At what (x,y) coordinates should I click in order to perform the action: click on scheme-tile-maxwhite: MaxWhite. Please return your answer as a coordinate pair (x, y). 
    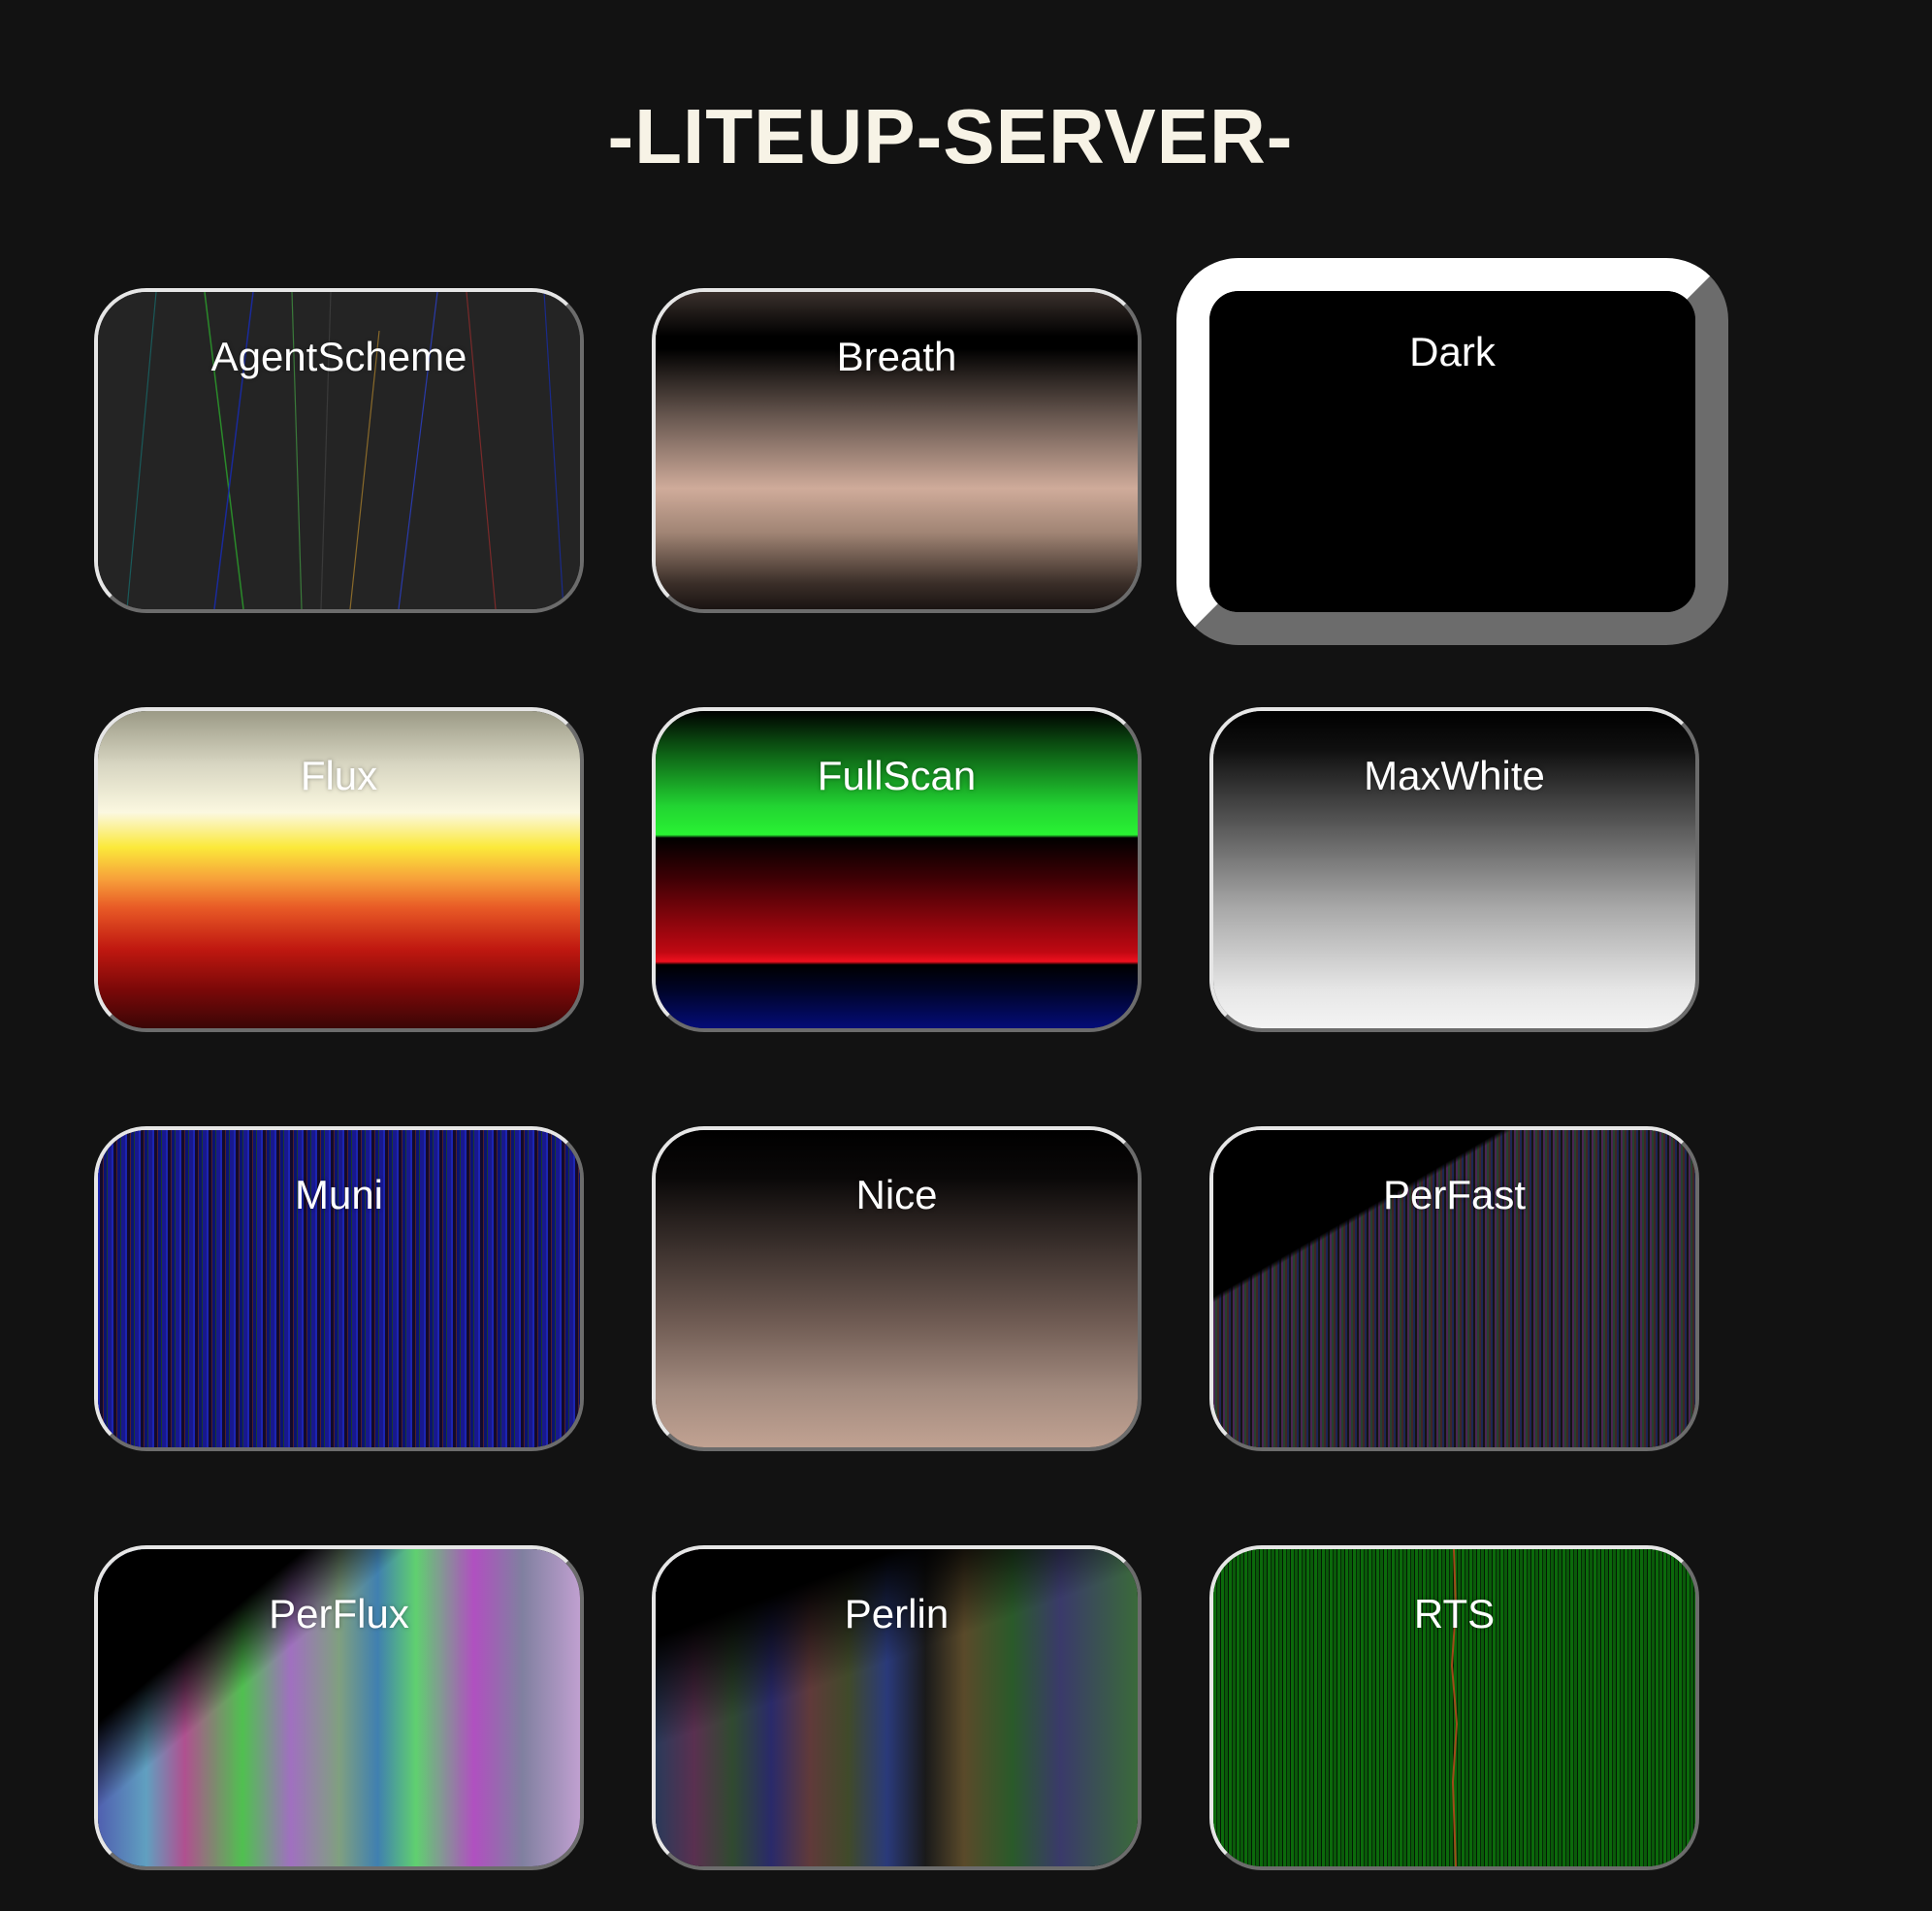
    Looking at the image, I should click on (1454, 869).